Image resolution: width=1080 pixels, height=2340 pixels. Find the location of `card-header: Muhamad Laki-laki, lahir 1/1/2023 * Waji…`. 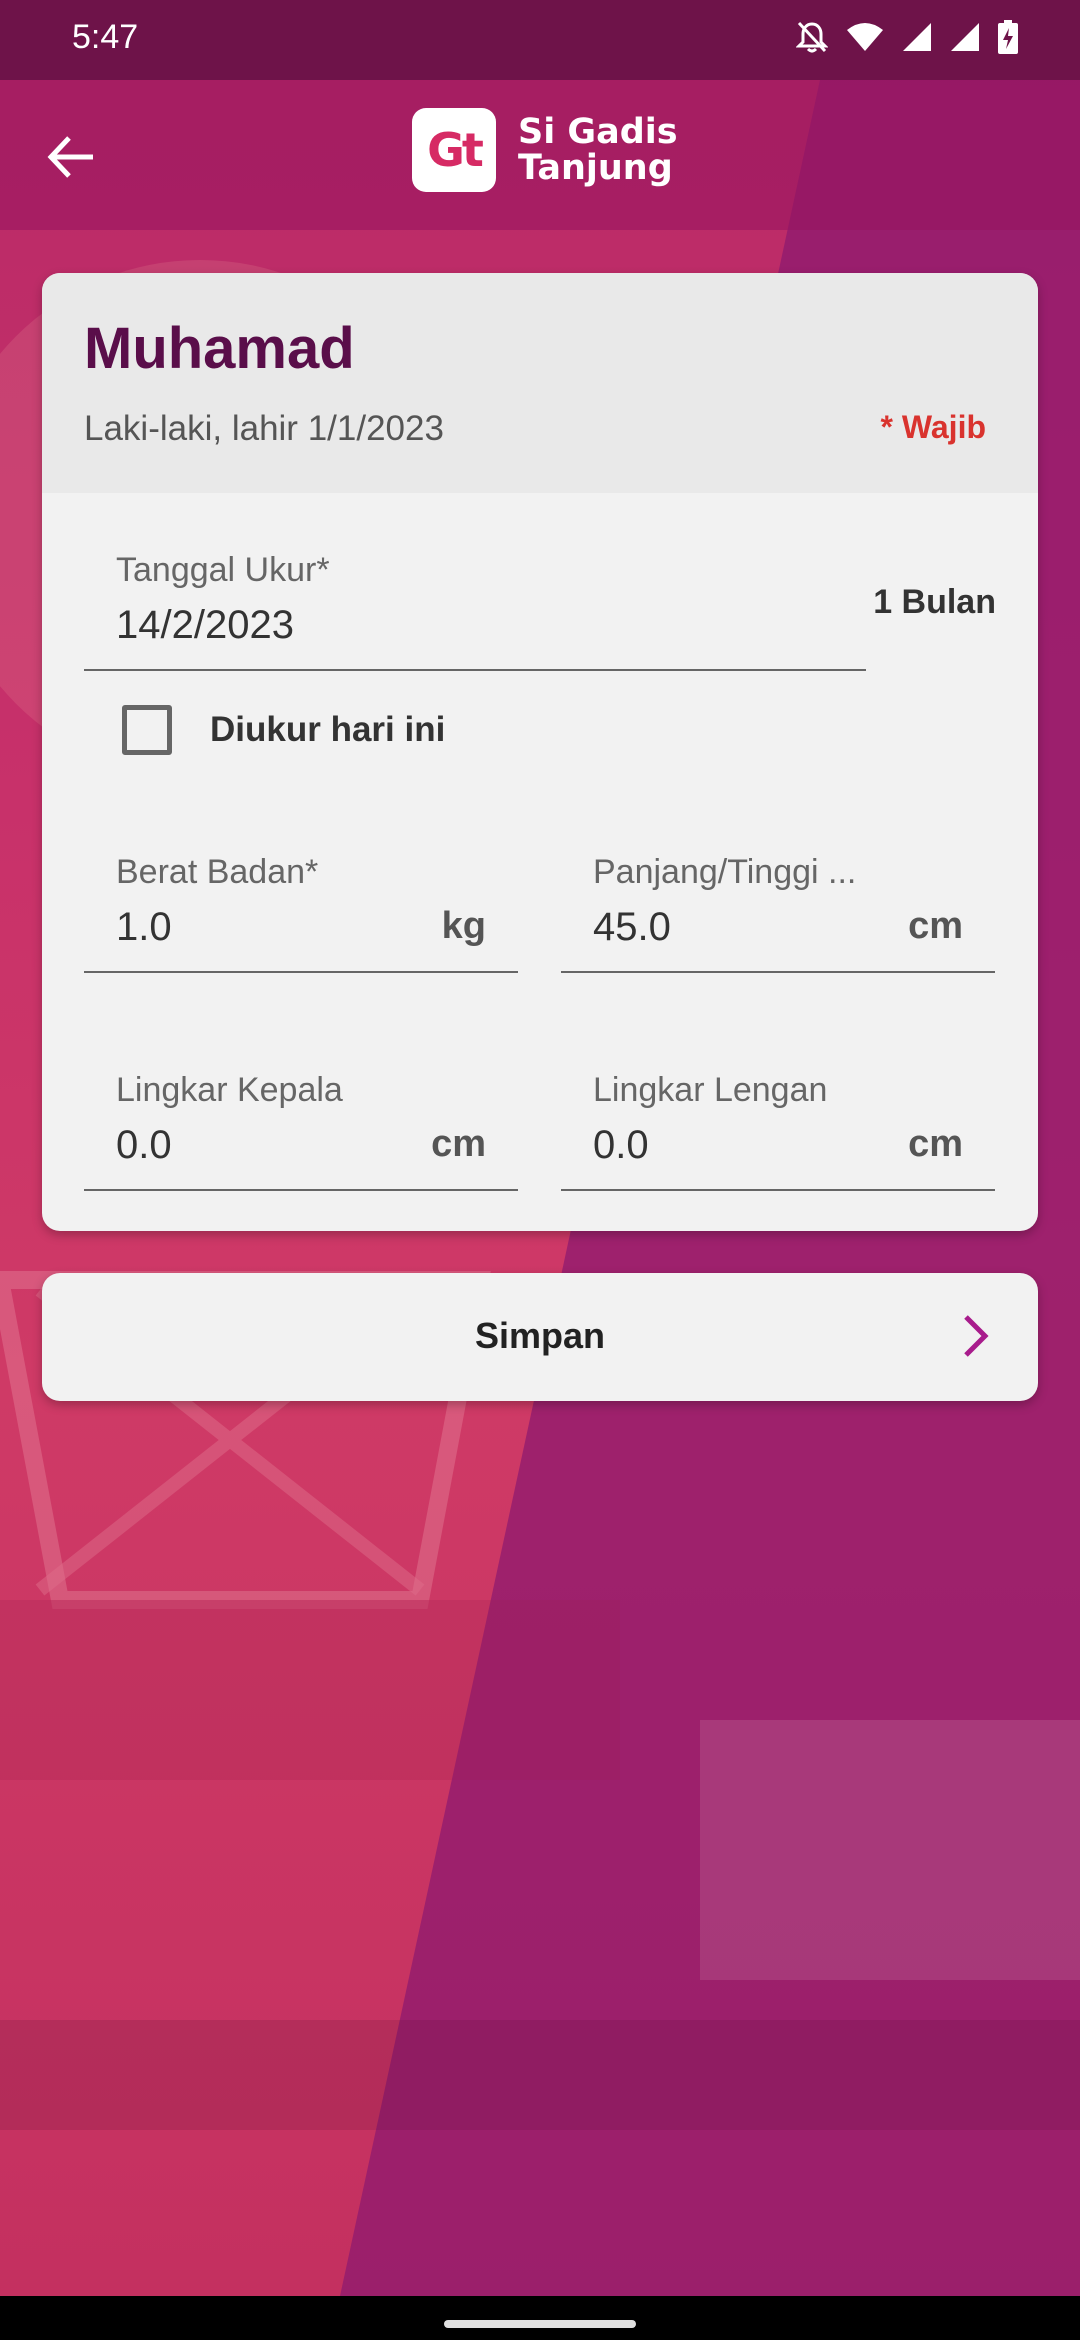

card-header: Muhamad Laki-laki, lahir 1/1/2023 * Waji… is located at coordinates (540, 383).